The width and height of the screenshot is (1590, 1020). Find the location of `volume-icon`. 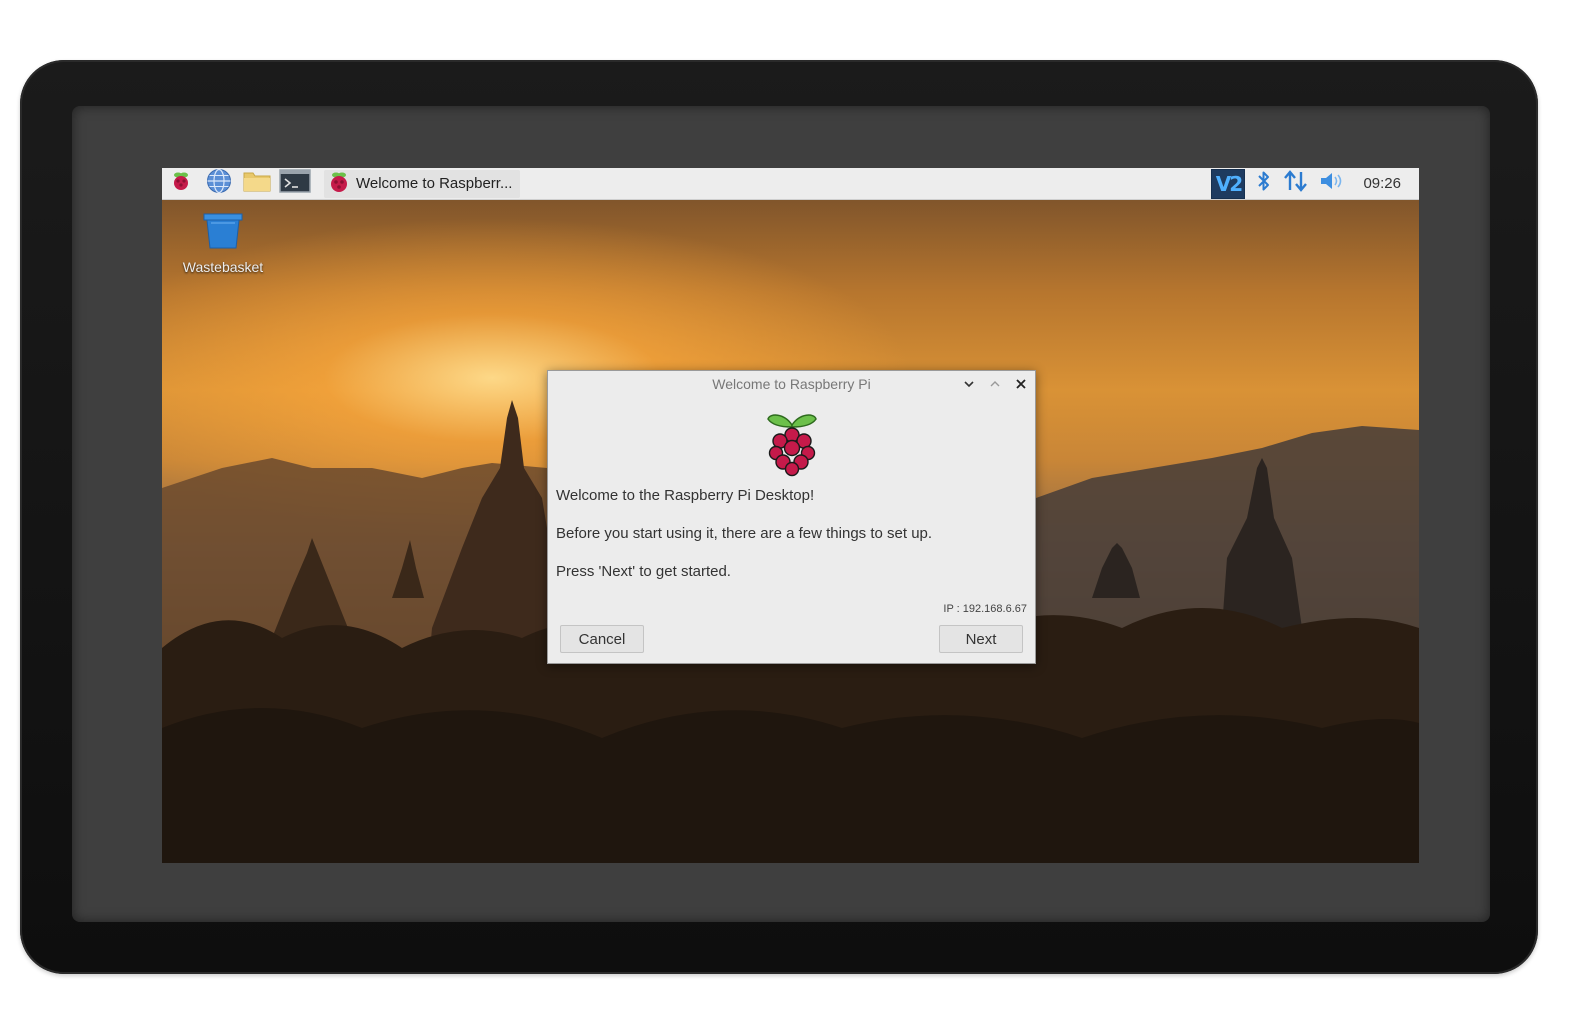

volume-icon is located at coordinates (1333, 183).